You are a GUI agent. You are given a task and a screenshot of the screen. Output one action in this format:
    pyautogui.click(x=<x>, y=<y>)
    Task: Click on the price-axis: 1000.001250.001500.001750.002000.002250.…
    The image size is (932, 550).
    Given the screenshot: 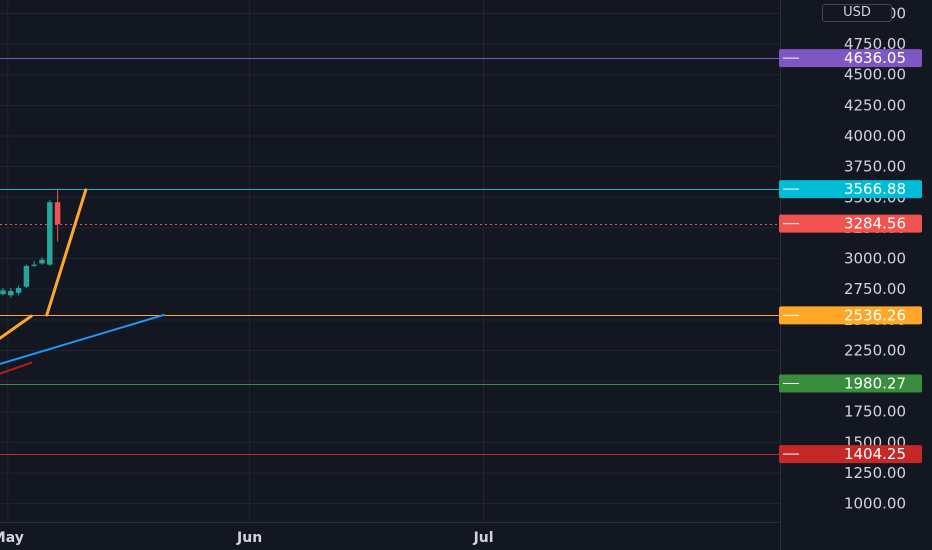 What is the action you would take?
    pyautogui.click(x=875, y=258)
    